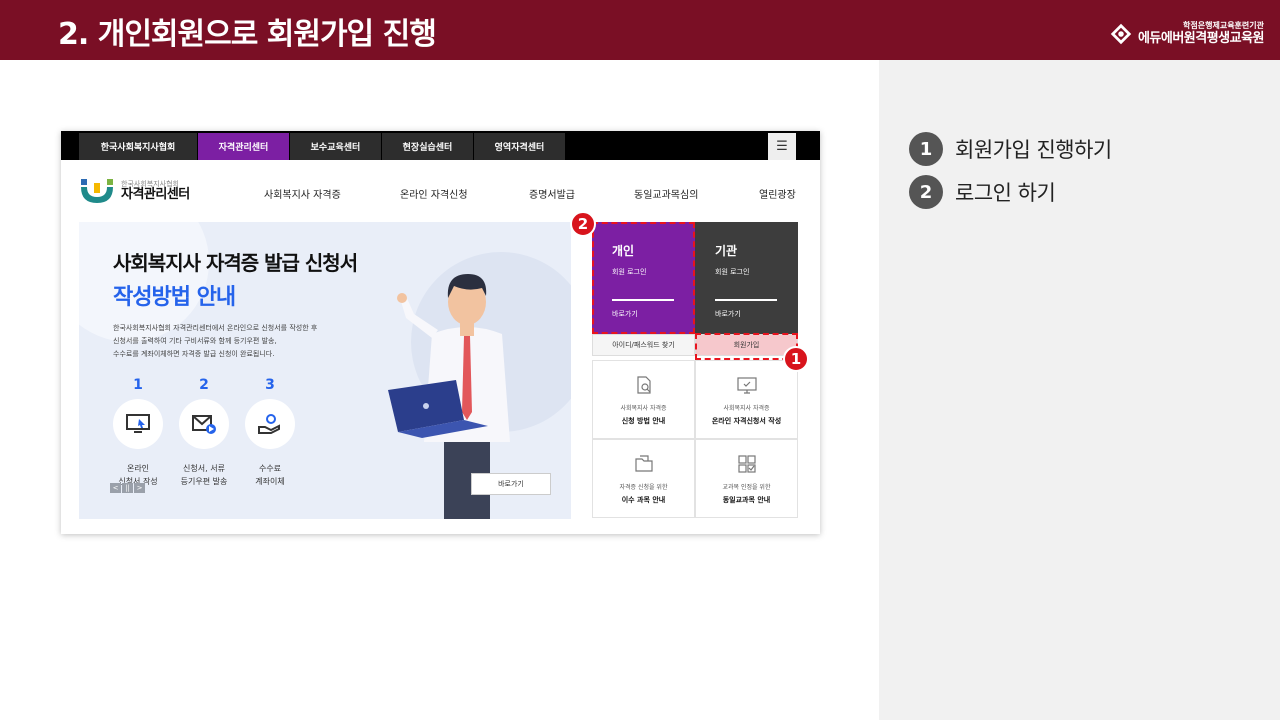 This screenshot has width=1280, height=720. Describe the element at coordinates (746, 464) in the screenshot. I see `grid-check-icon` at that location.